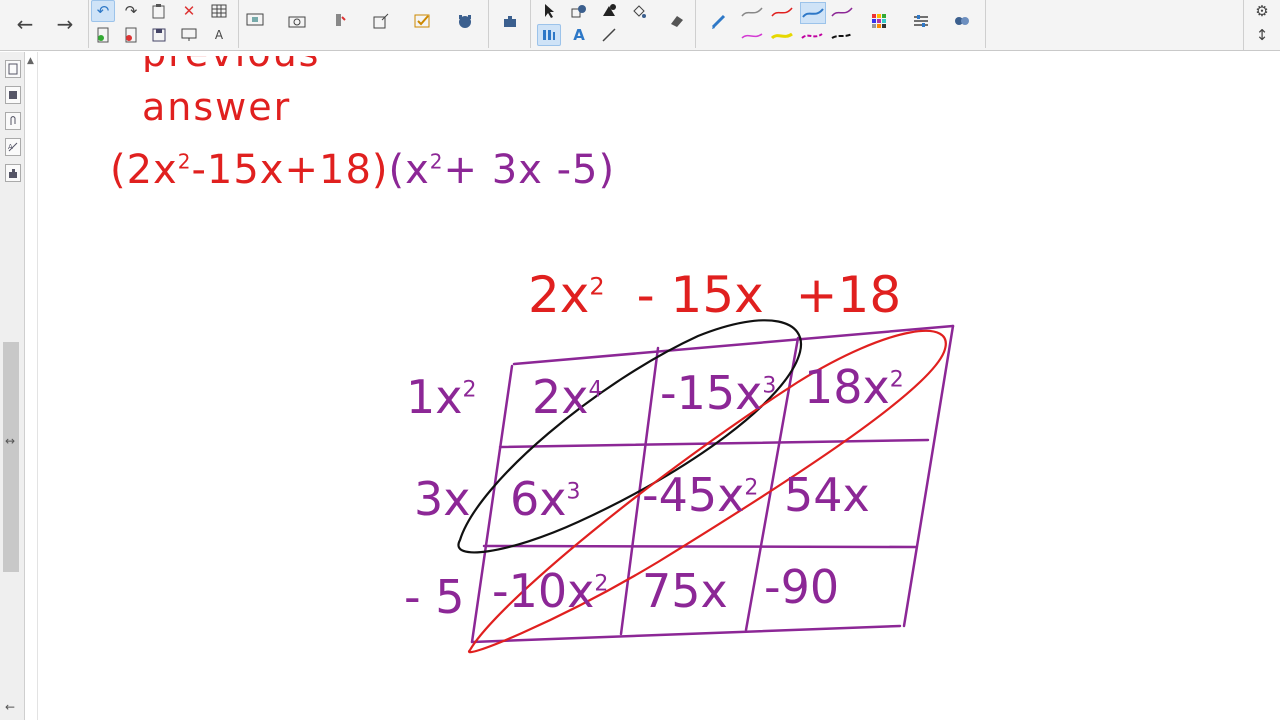 The height and width of the screenshot is (720, 1280). Describe the element at coordinates (842, 12) in the screenshot. I see `pen-sample-purple` at that location.